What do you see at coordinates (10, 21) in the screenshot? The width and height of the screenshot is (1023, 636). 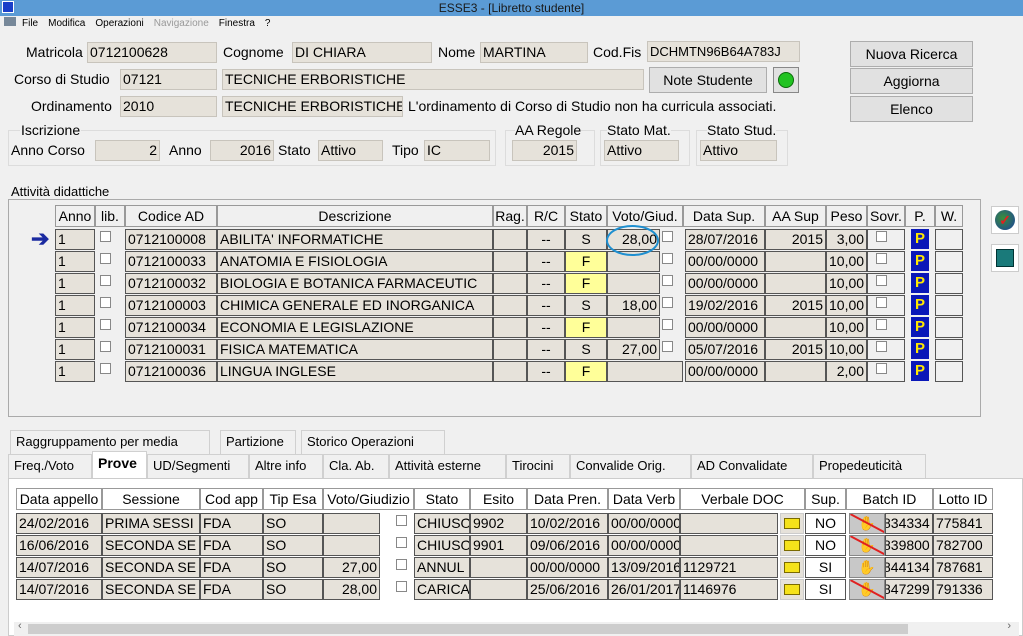 I see `window-menu-icon` at bounding box center [10, 21].